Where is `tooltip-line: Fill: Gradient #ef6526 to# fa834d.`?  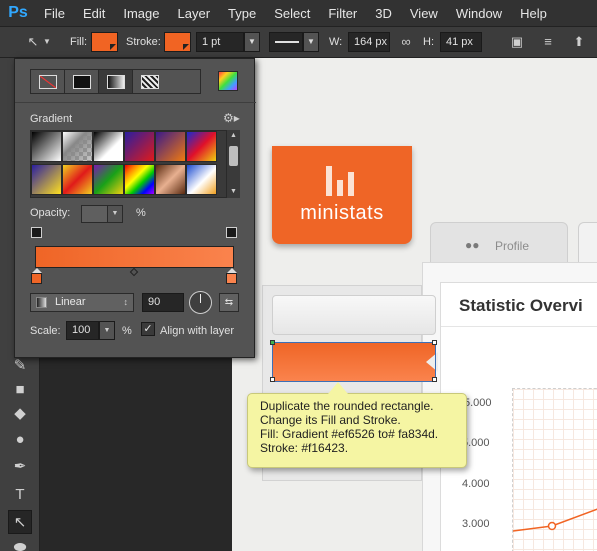
tooltip-line: Fill: Gradient #ef6526 to# fa834d. is located at coordinates (349, 434).